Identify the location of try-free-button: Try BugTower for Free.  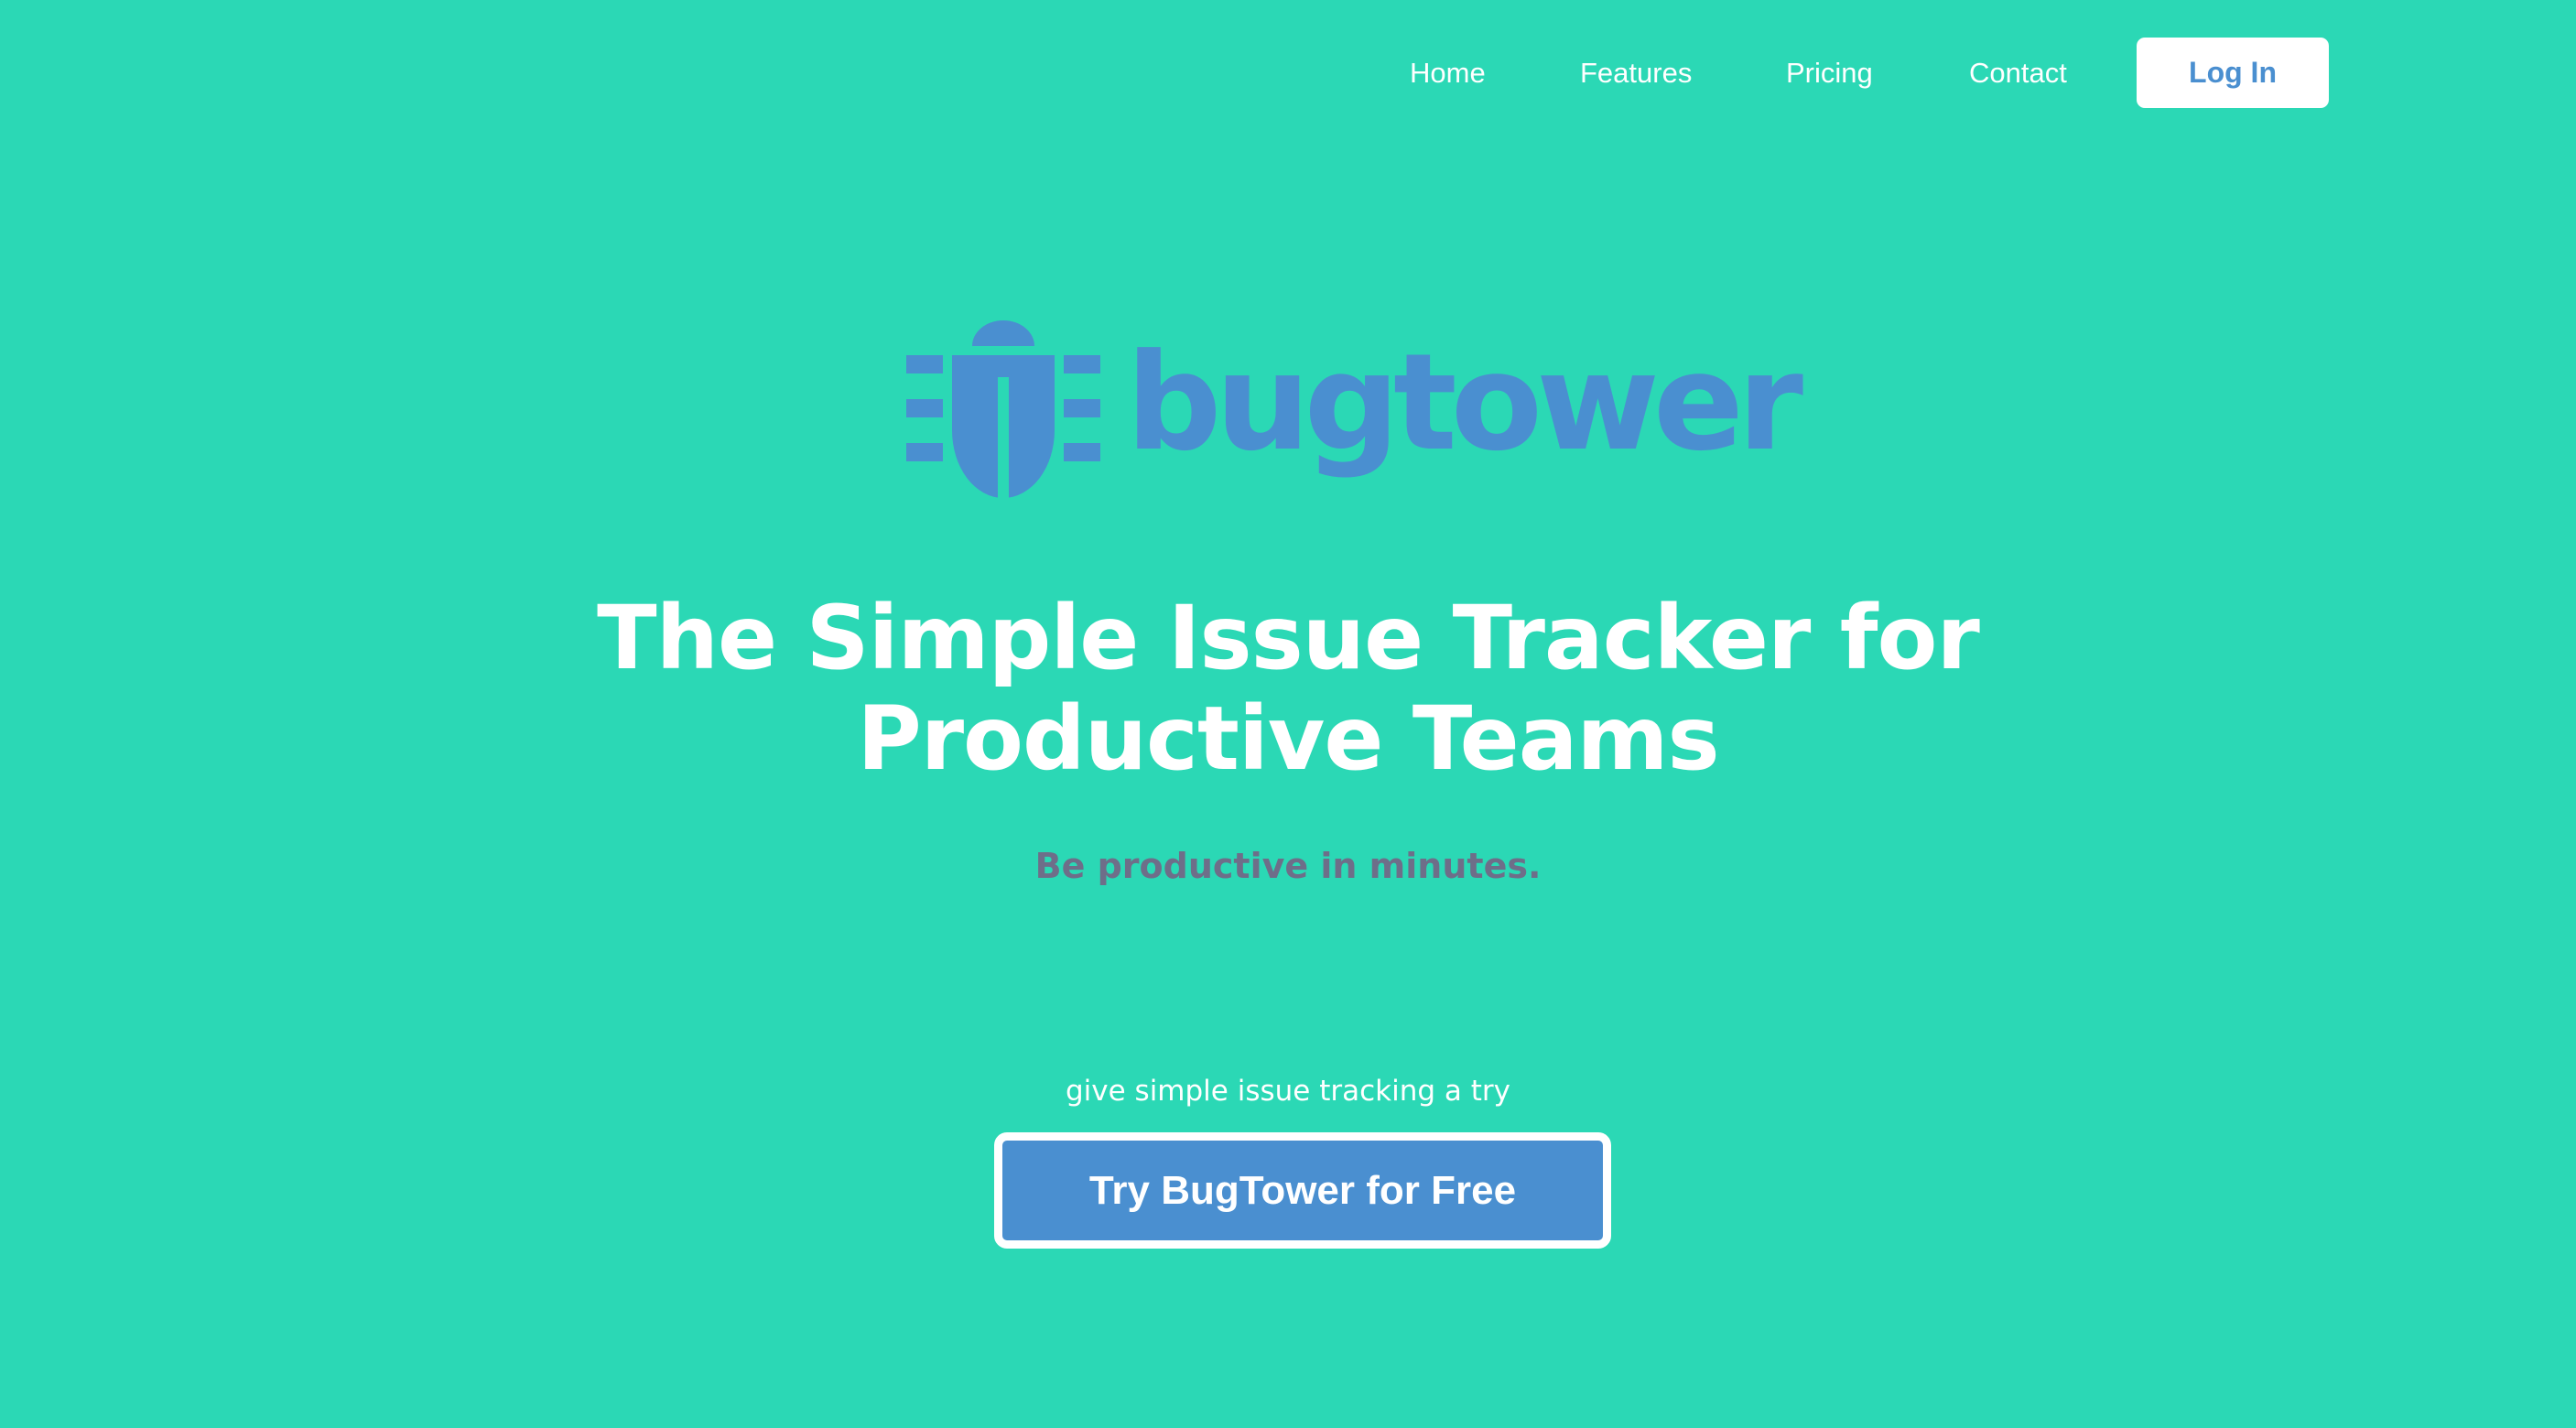
(1302, 1190).